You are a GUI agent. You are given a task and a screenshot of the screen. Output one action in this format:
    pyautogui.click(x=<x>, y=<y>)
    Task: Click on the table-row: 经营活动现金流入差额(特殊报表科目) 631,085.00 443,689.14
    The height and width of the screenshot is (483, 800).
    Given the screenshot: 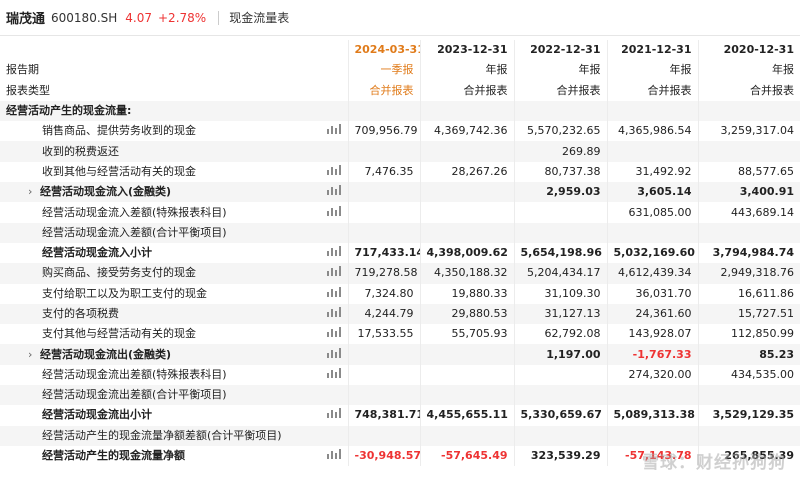 What is the action you would take?
    pyautogui.click(x=400, y=212)
    